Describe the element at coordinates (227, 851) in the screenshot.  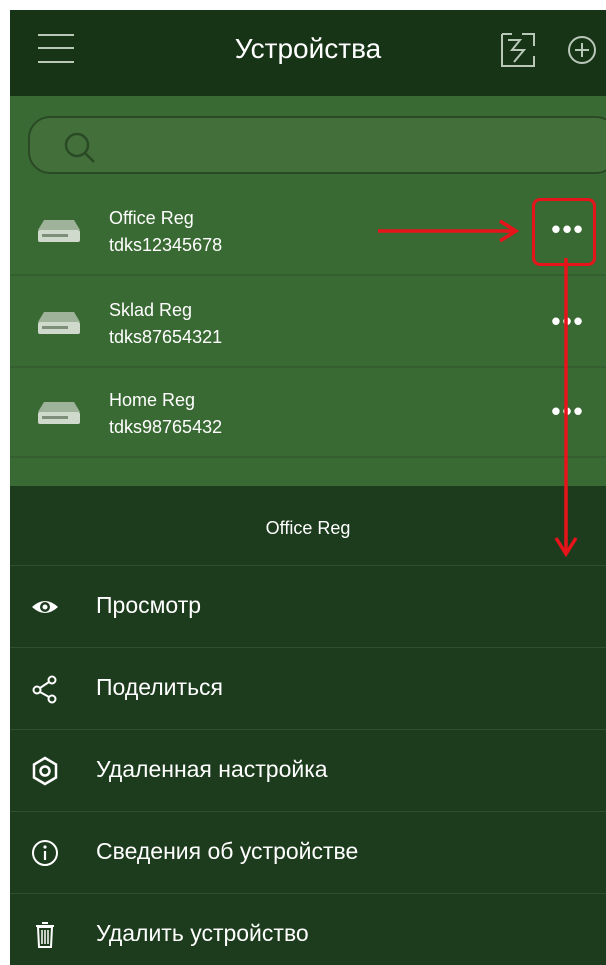
I see `menu-item-label: Сведения об устройстве` at that location.